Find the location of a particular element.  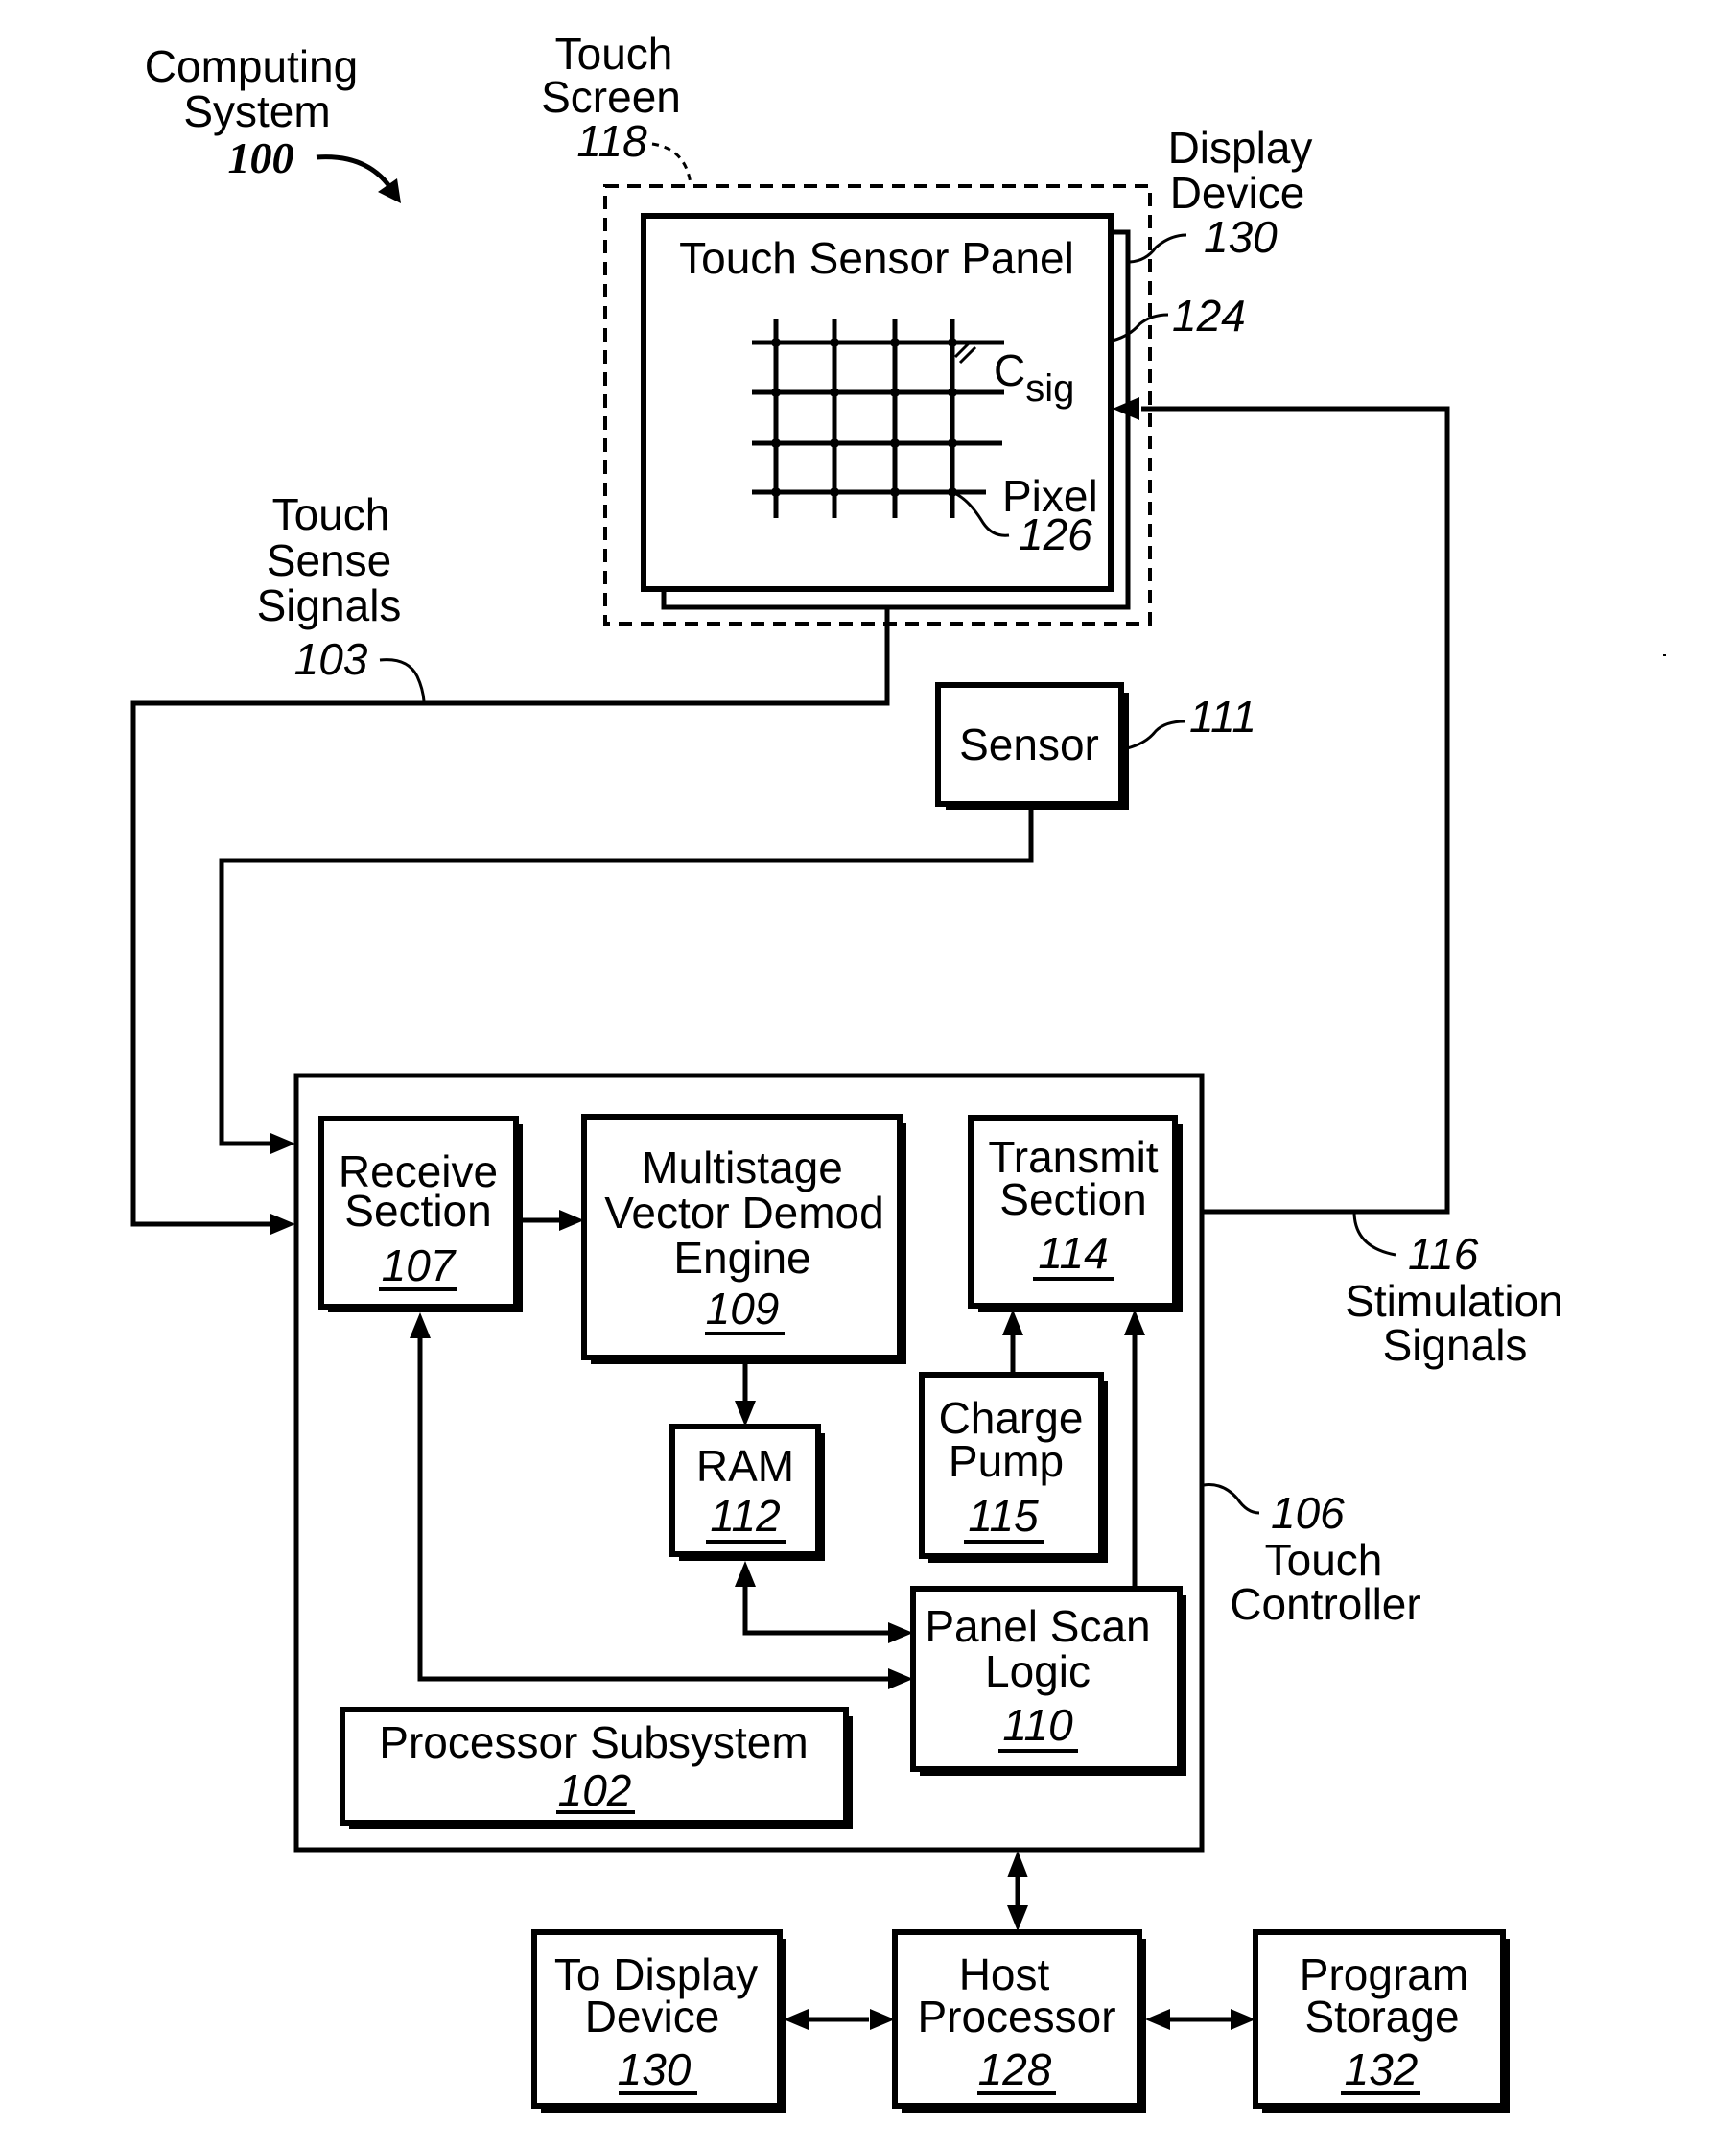

touch-controller-line2: Controller is located at coordinates (1325, 1604).